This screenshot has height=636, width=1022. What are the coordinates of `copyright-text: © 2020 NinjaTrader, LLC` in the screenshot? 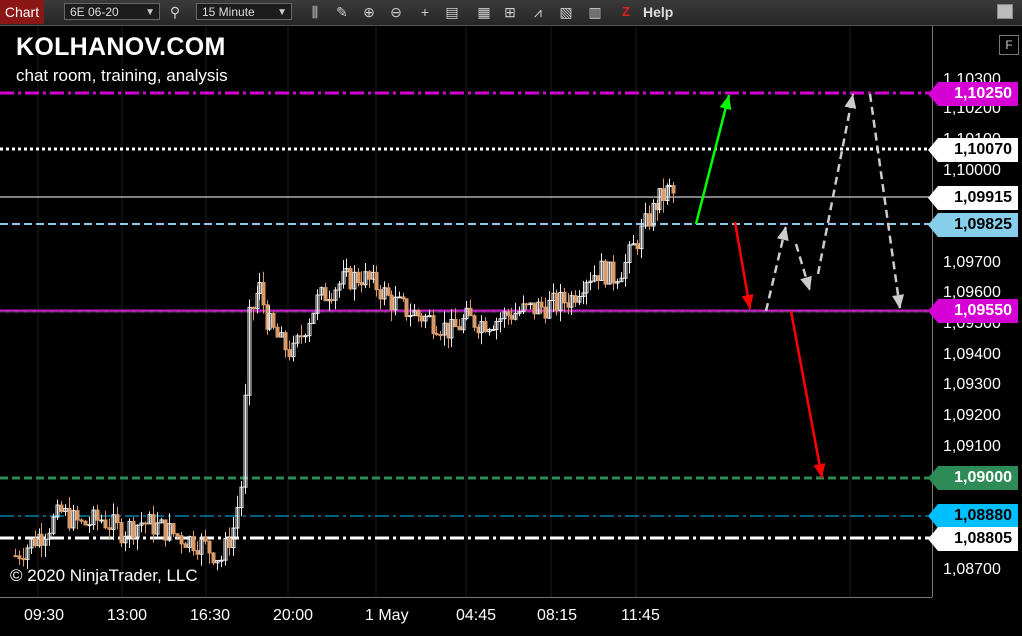 It's located at (104, 575).